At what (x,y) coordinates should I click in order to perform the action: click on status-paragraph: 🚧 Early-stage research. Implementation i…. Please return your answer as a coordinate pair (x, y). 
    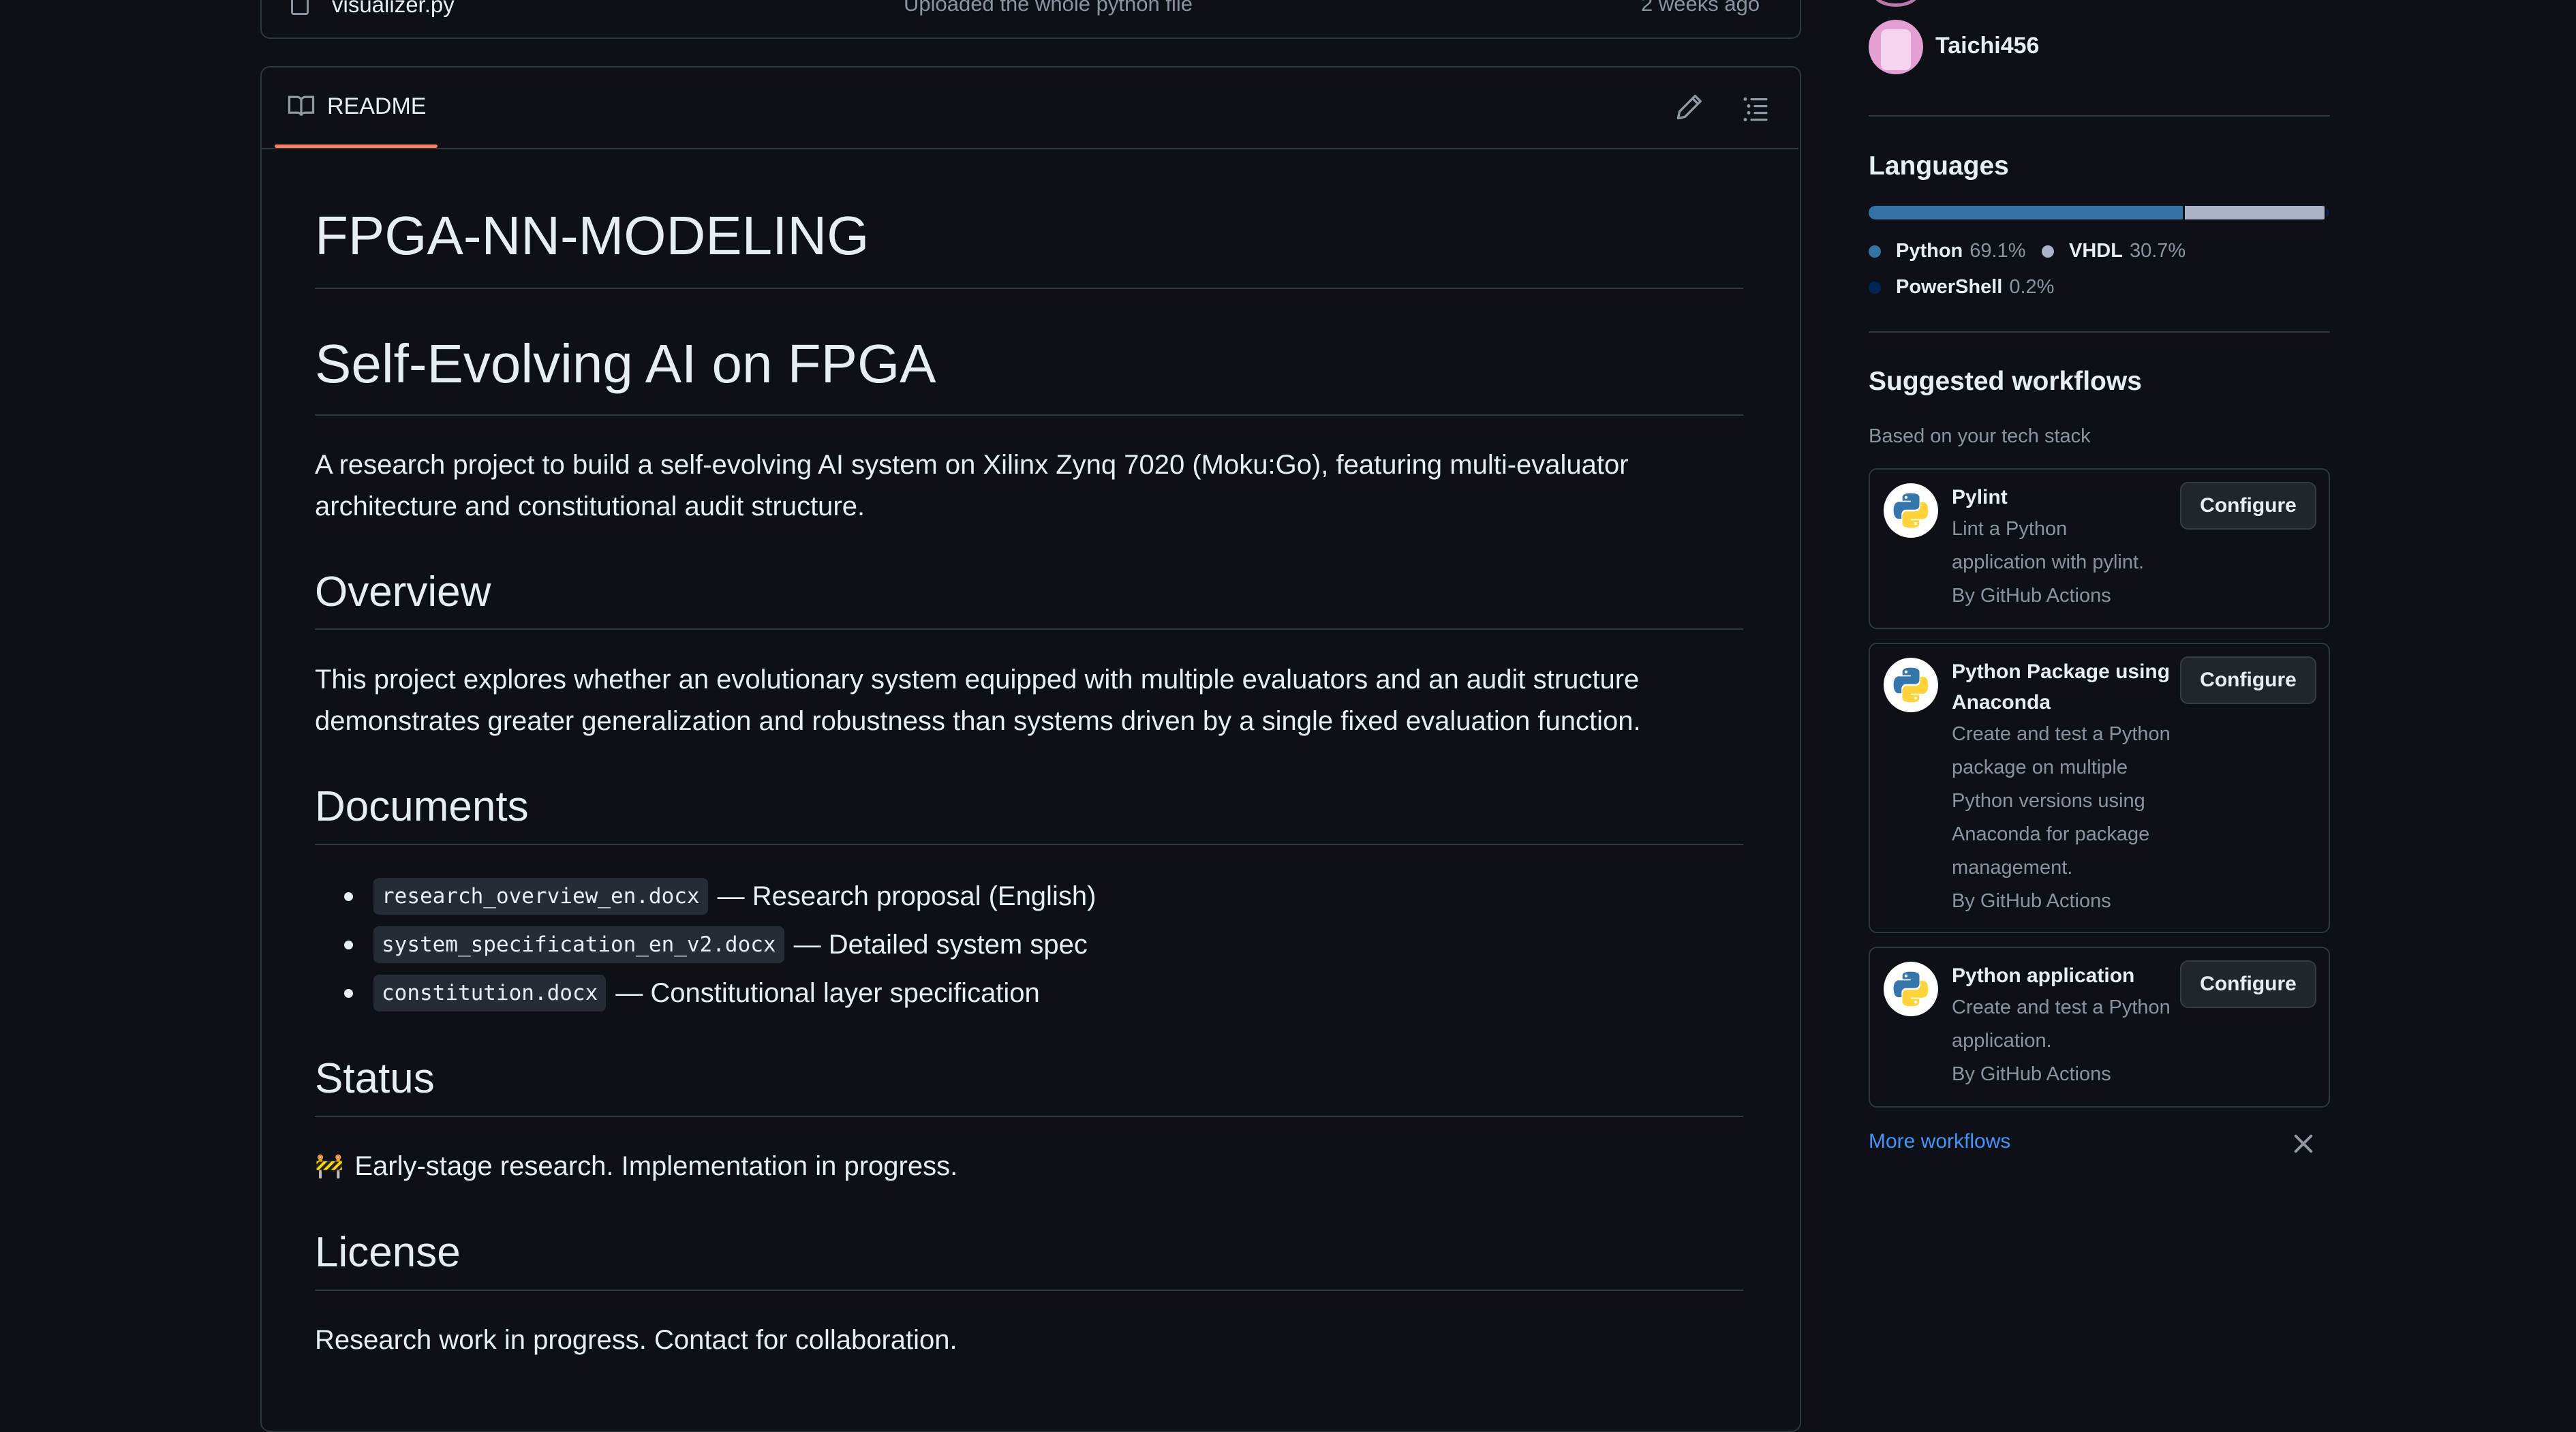
    Looking at the image, I should click on (1029, 1166).